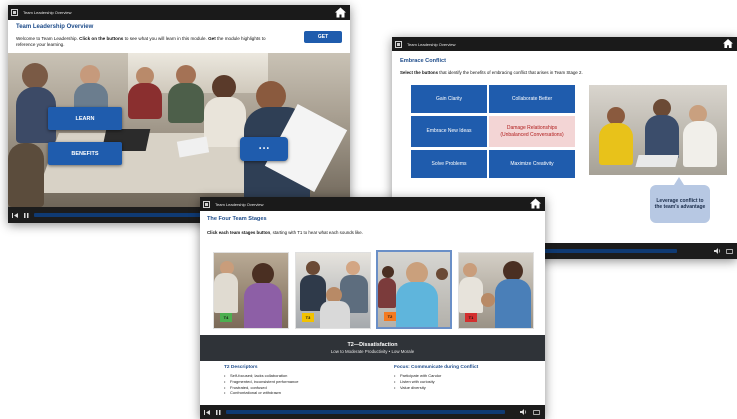 The width and height of the screenshot is (737, 419). I want to click on stage-t2-button: T2, so click(414, 289).